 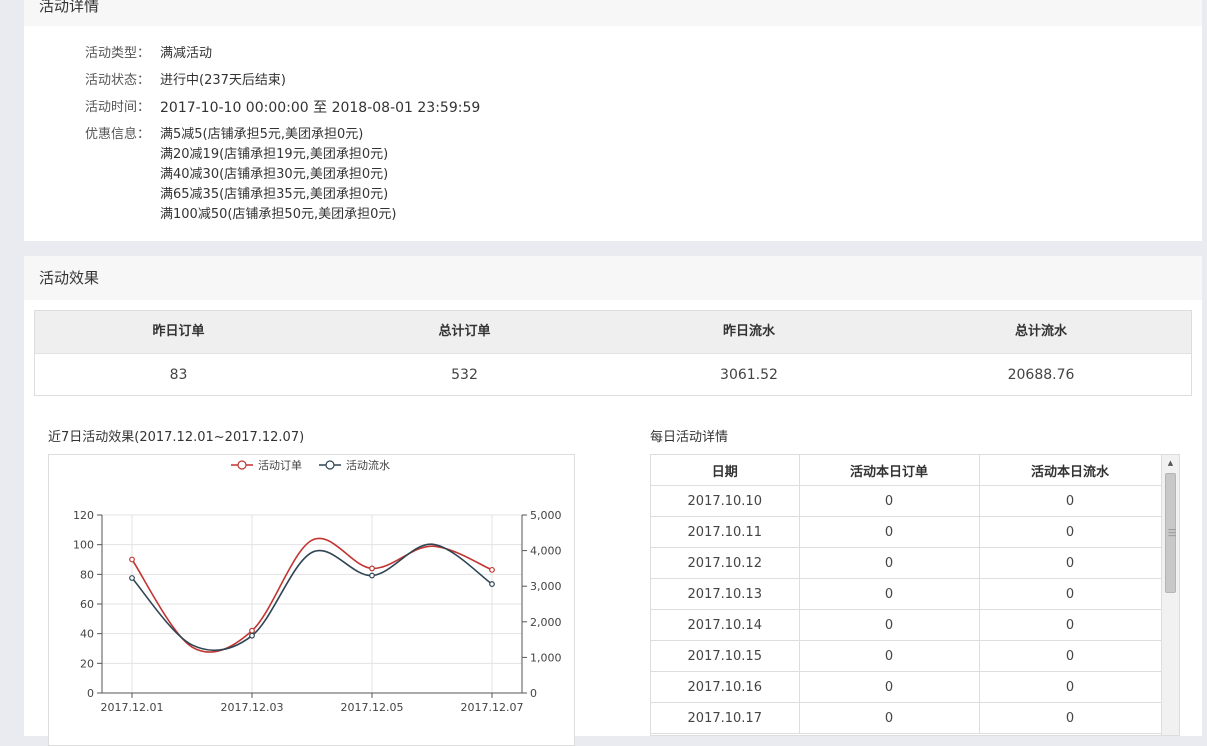 What do you see at coordinates (725, 470) in the screenshot?
I see `daily-header-date: 日期` at bounding box center [725, 470].